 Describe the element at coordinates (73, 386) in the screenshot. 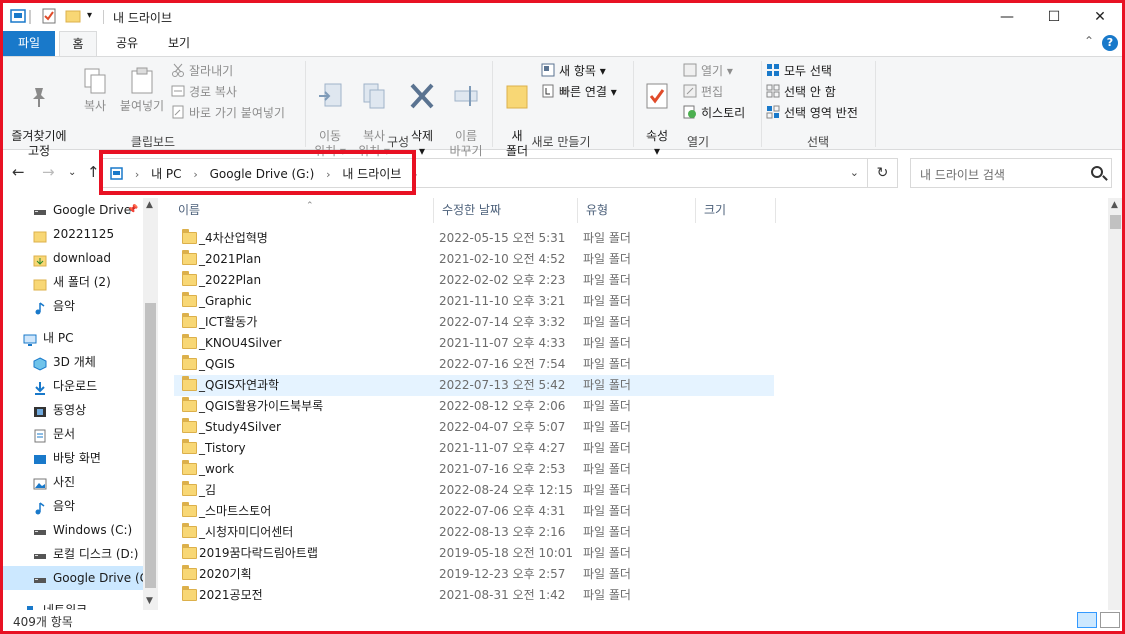

I see `nav-item: 다운로드` at that location.